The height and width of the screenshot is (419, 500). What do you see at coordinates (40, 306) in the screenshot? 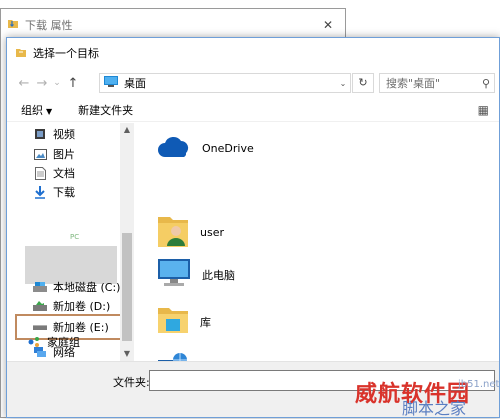
I see `drive-icon` at bounding box center [40, 306].